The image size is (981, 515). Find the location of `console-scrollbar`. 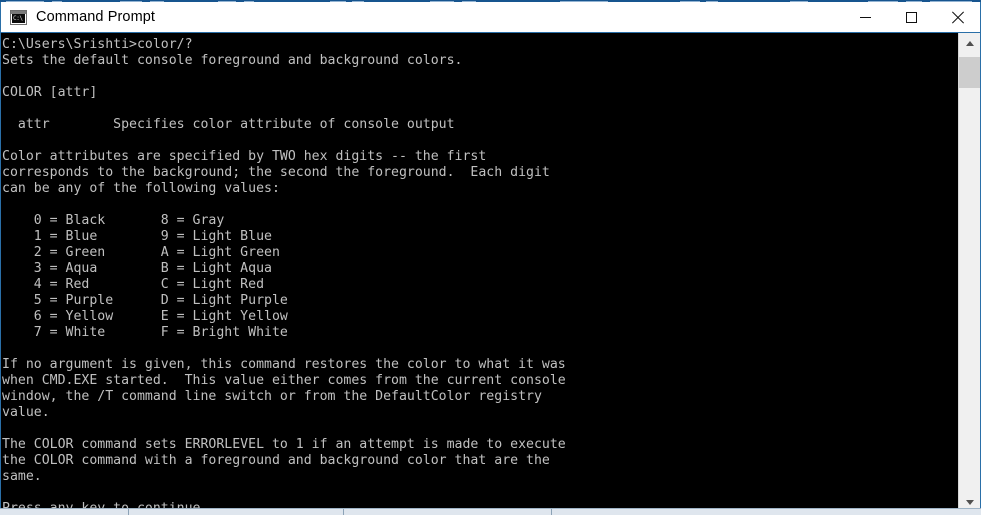

console-scrollbar is located at coordinates (969, 272).